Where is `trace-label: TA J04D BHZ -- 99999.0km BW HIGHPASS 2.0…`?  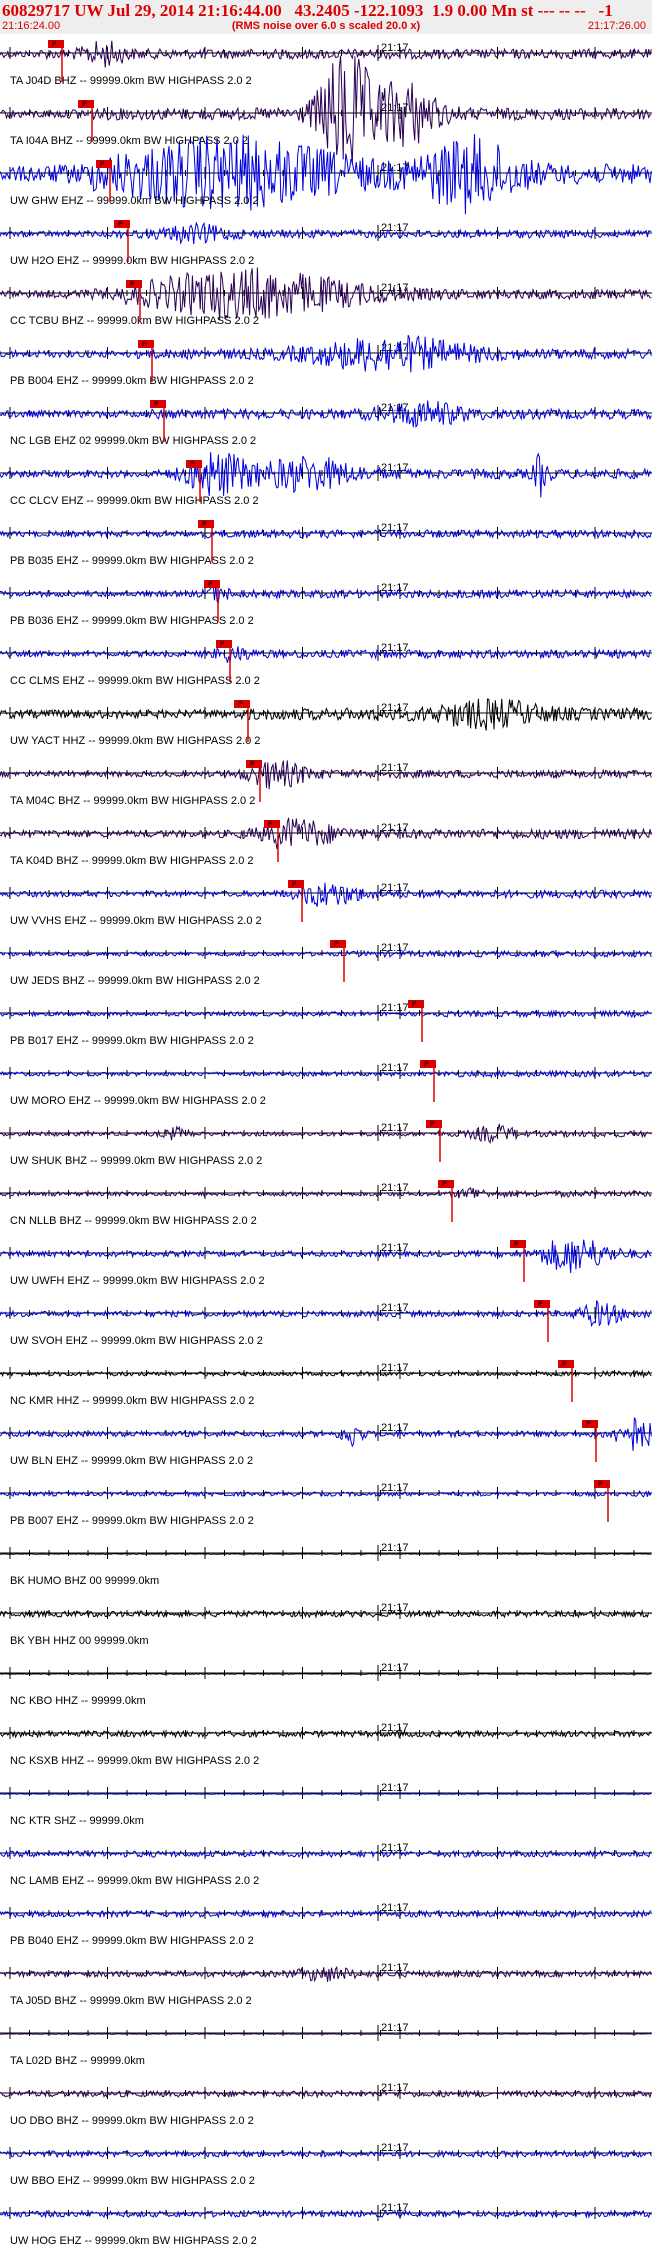 trace-label: TA J04D BHZ -- 99999.0km BW HIGHPASS 2.0… is located at coordinates (131, 81).